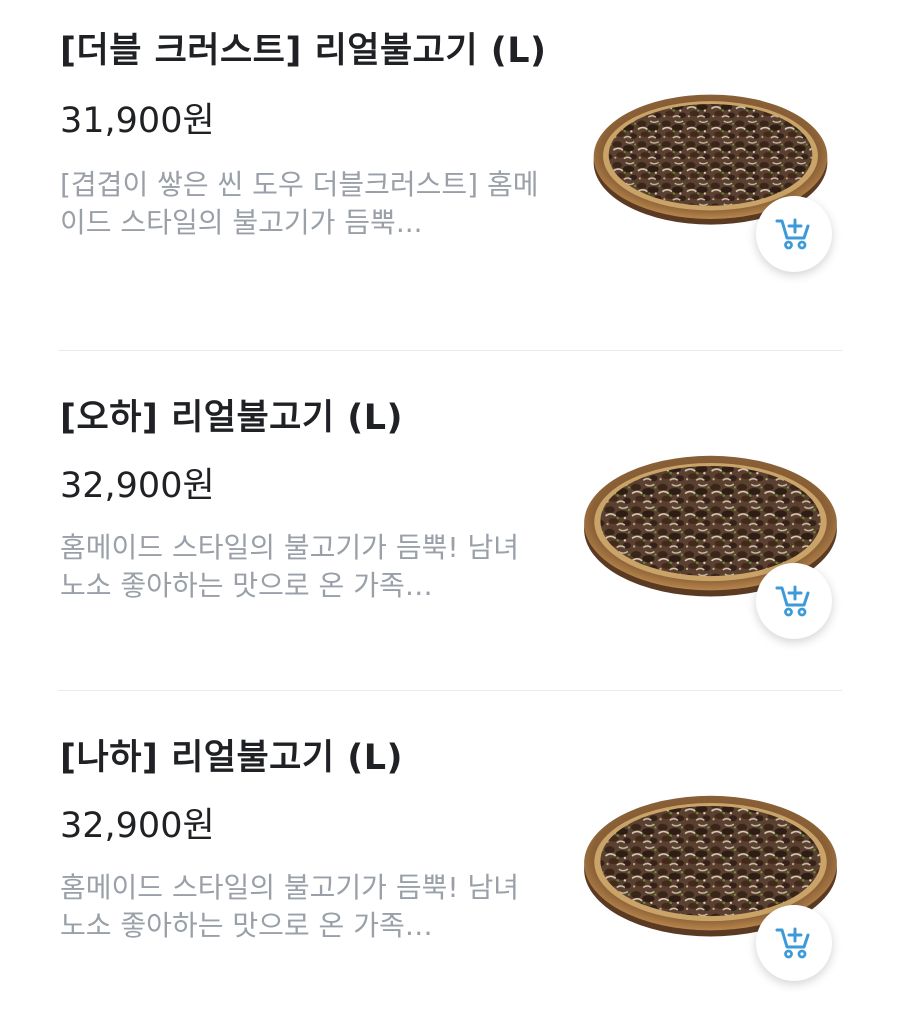  What do you see at coordinates (303, 51) in the screenshot?
I see `item-title: [더블 크러스트] 리얼불고기 (L)` at bounding box center [303, 51].